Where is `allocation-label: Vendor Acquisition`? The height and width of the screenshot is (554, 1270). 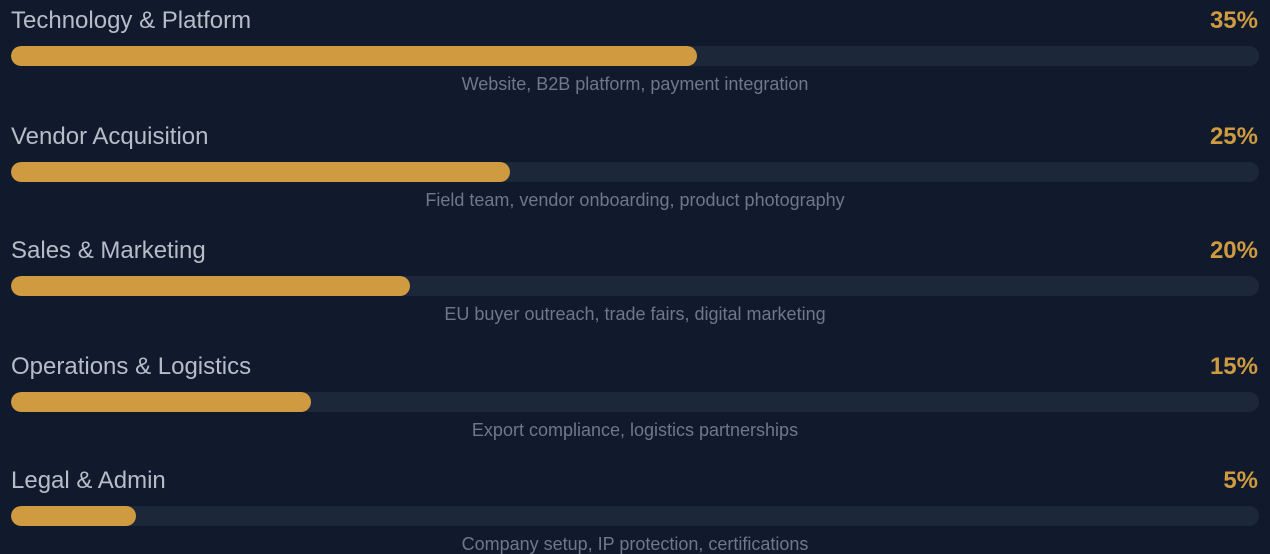
allocation-label: Vendor Acquisition is located at coordinates (110, 136).